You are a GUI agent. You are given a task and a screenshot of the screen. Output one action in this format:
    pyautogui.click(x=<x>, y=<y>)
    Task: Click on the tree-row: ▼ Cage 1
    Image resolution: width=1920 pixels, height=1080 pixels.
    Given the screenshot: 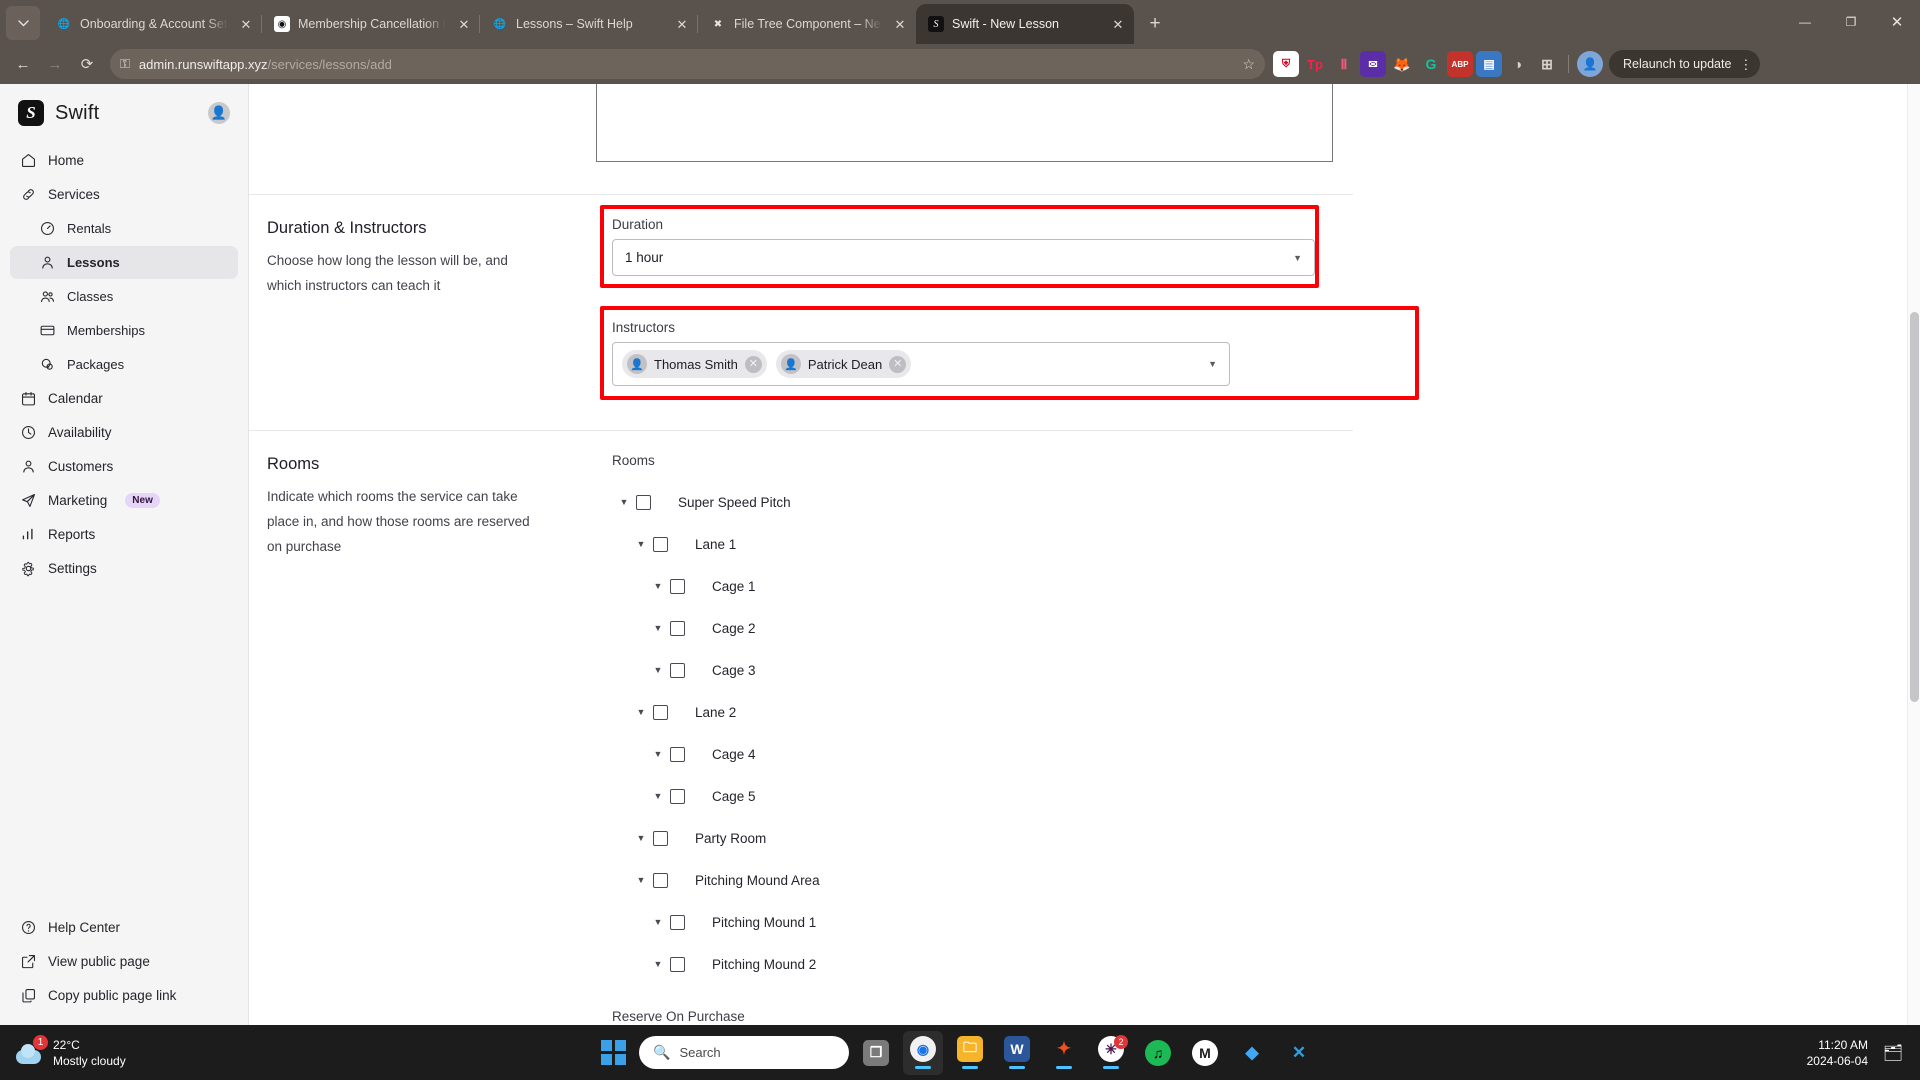 What is the action you would take?
    pyautogui.click(x=963, y=586)
    